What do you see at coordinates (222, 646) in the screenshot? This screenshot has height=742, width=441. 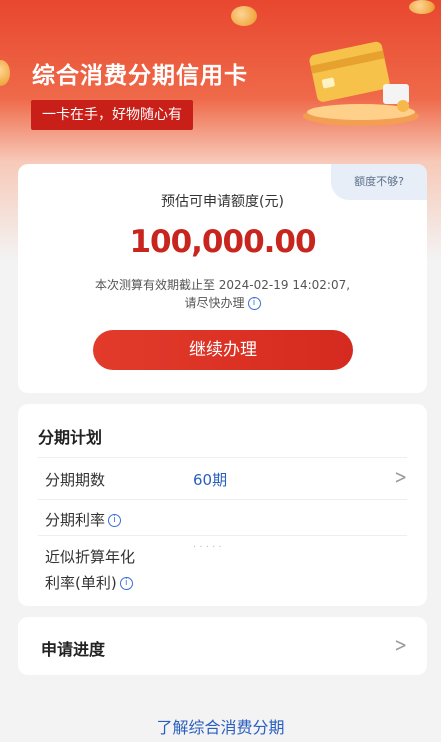 I see `application-progress-row: 申请进度 >` at bounding box center [222, 646].